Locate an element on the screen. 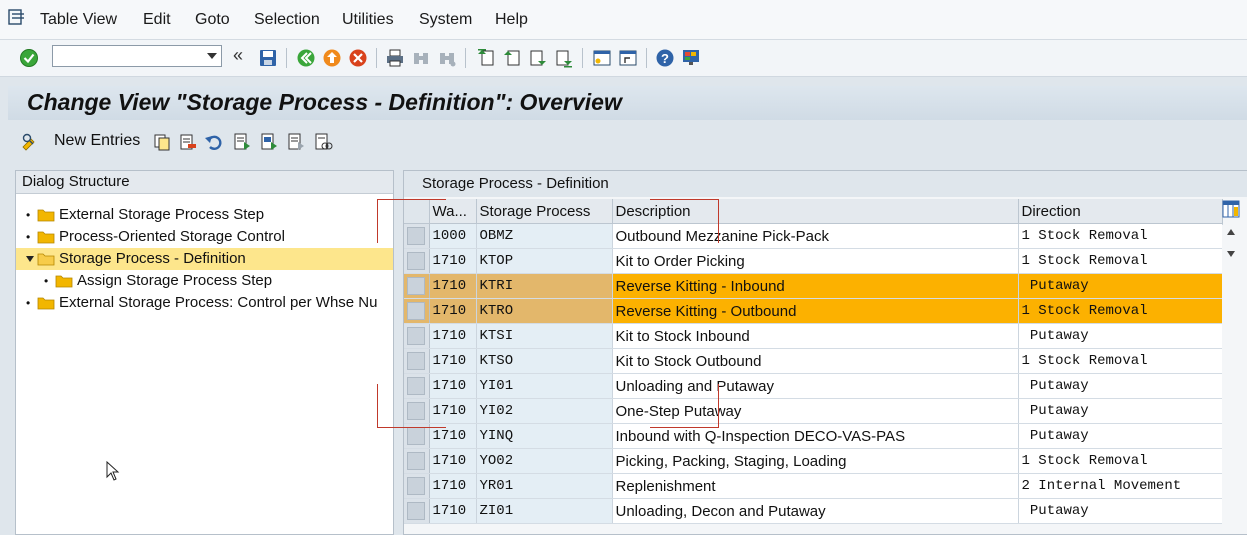 The height and width of the screenshot is (535, 1247). cell-direction: 2 Internal Movement is located at coordinates (1120, 486).